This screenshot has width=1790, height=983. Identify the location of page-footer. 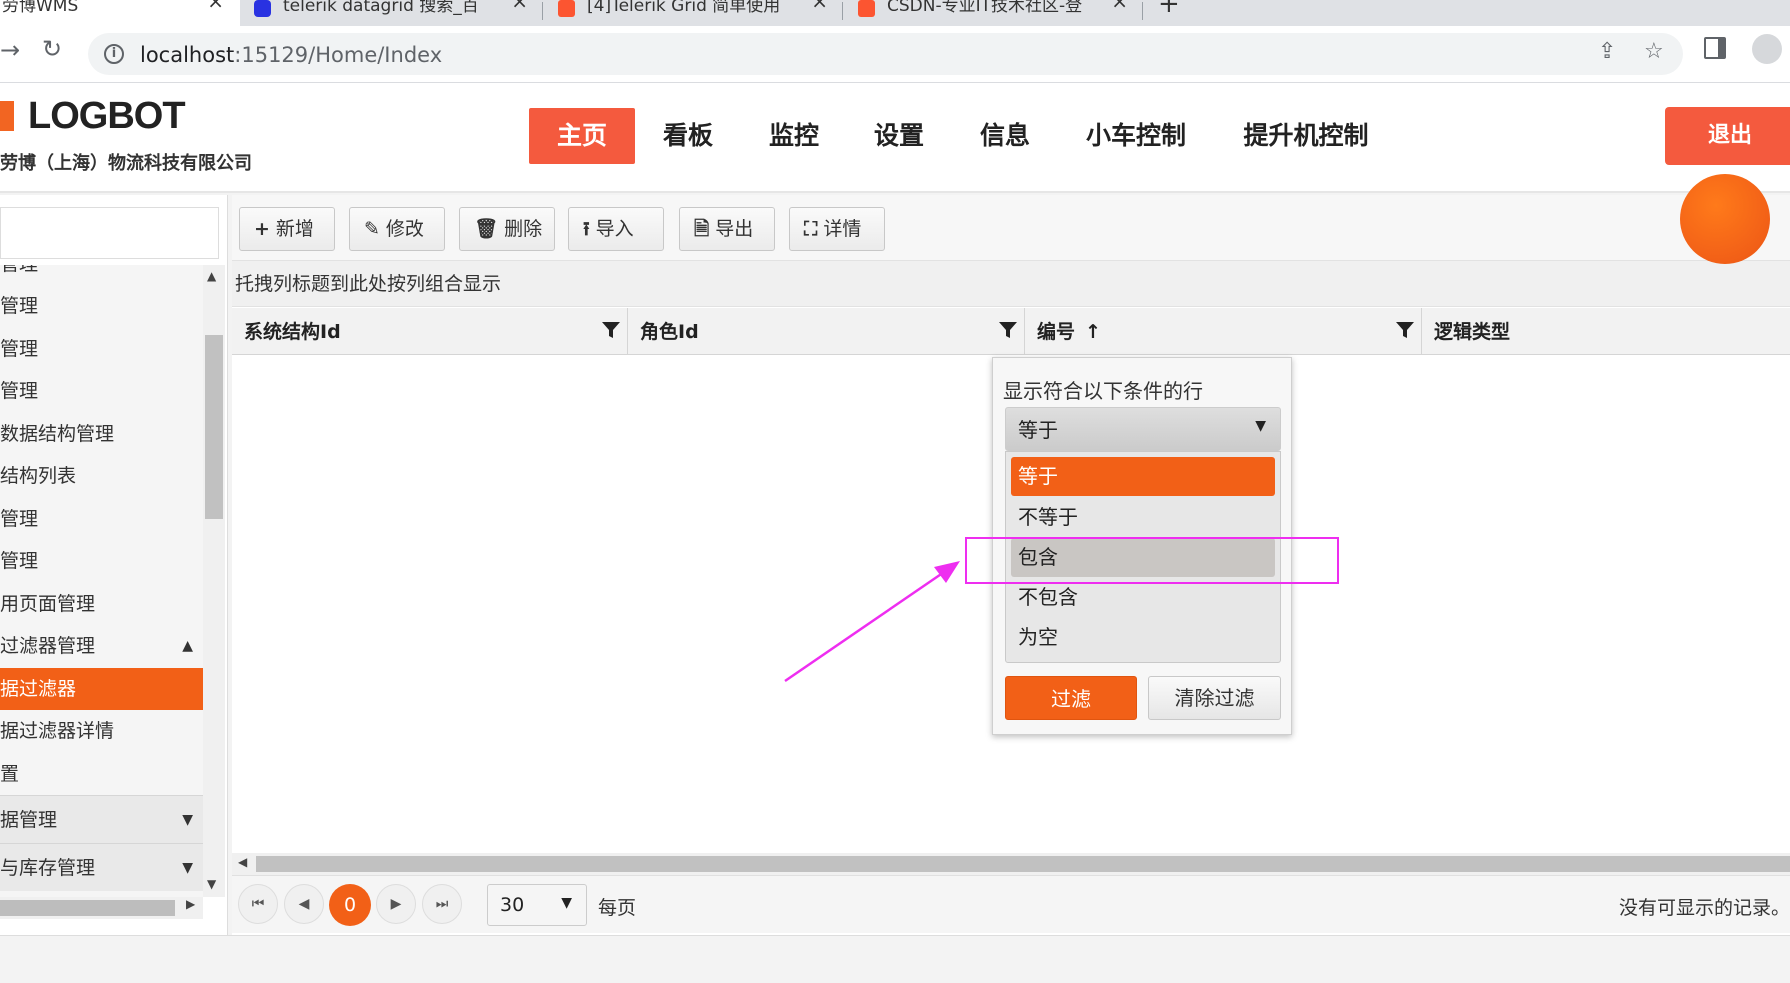
(895, 959).